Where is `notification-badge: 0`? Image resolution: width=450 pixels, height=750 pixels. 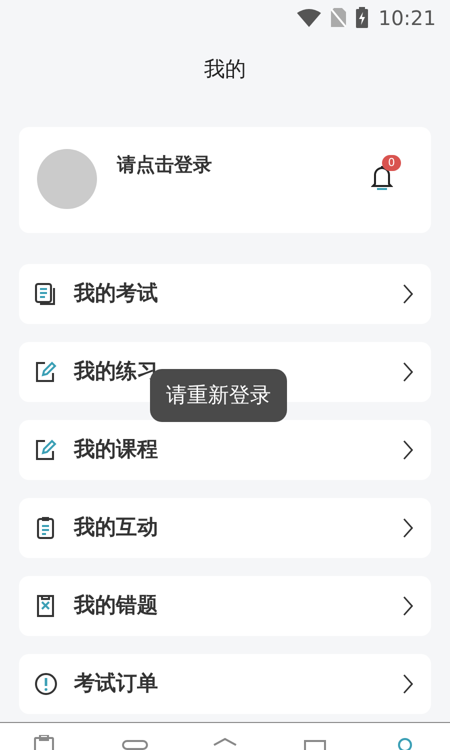 notification-badge: 0 is located at coordinates (391, 163).